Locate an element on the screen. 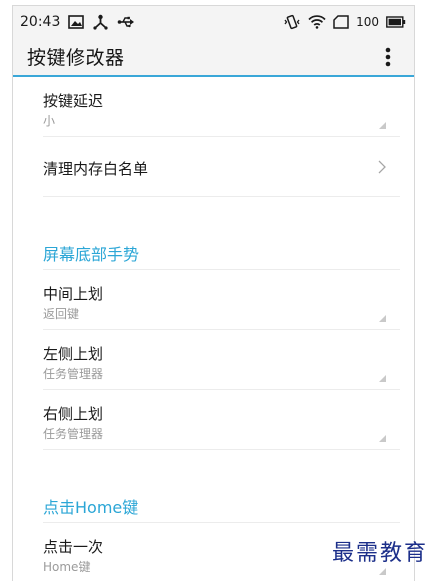  pref-memory-whitelist: 清理内存白名单 is located at coordinates (221, 167).